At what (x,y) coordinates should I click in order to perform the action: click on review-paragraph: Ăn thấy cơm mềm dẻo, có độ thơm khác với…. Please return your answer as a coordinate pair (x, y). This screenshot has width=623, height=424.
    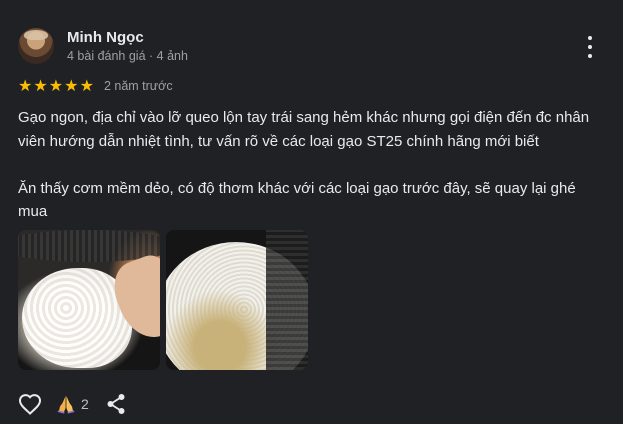
    Looking at the image, I should click on (297, 200).